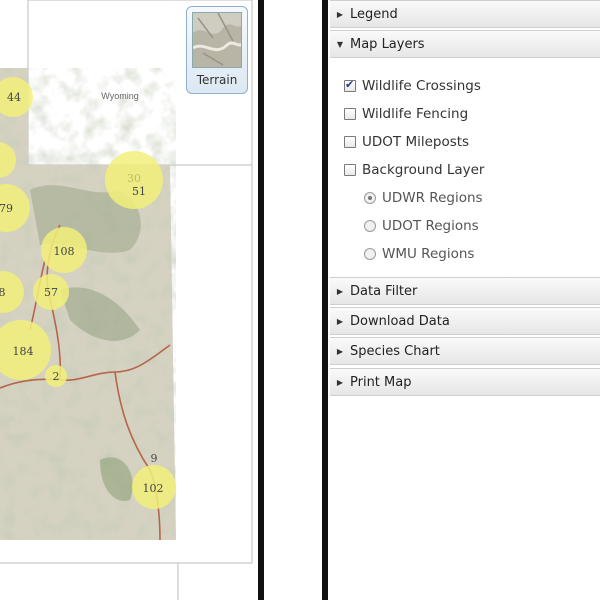  I want to click on cluster-label: 44, so click(14, 97).